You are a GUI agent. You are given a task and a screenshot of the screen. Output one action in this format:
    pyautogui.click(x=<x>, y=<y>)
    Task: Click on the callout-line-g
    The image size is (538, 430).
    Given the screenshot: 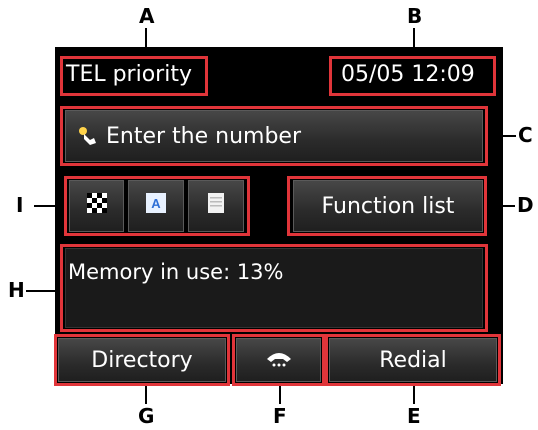 What is the action you would take?
    pyautogui.click(x=146, y=395)
    